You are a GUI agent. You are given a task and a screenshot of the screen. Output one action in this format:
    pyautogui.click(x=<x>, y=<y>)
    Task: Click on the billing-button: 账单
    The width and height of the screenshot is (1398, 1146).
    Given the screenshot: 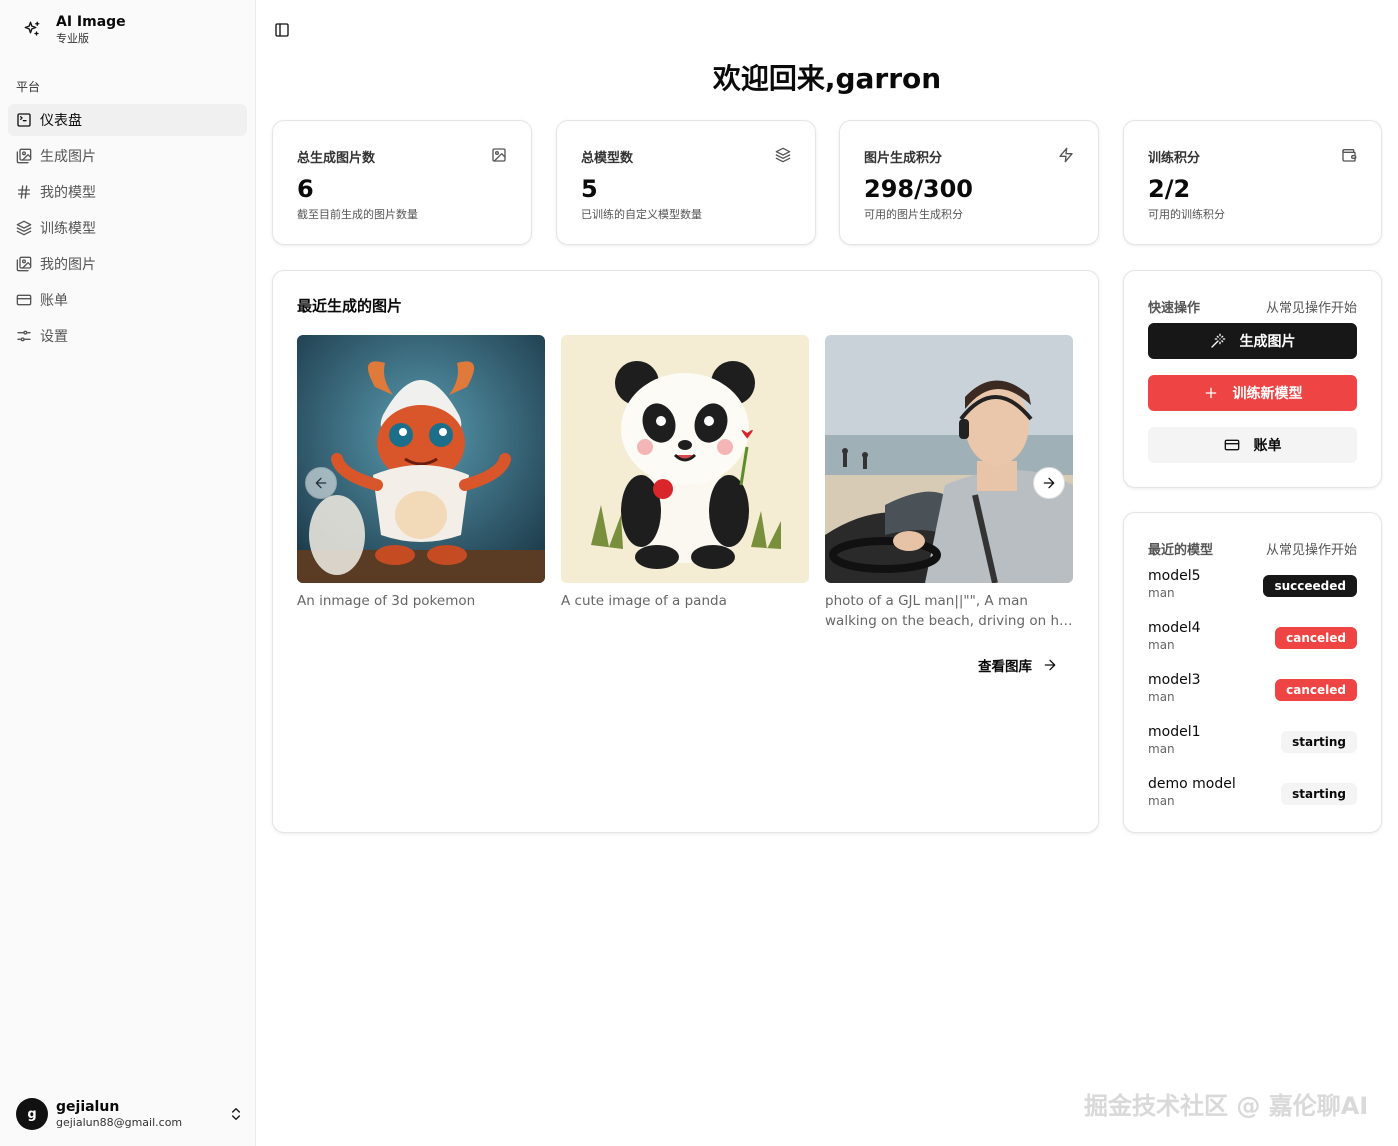 What is the action you would take?
    pyautogui.click(x=1252, y=445)
    